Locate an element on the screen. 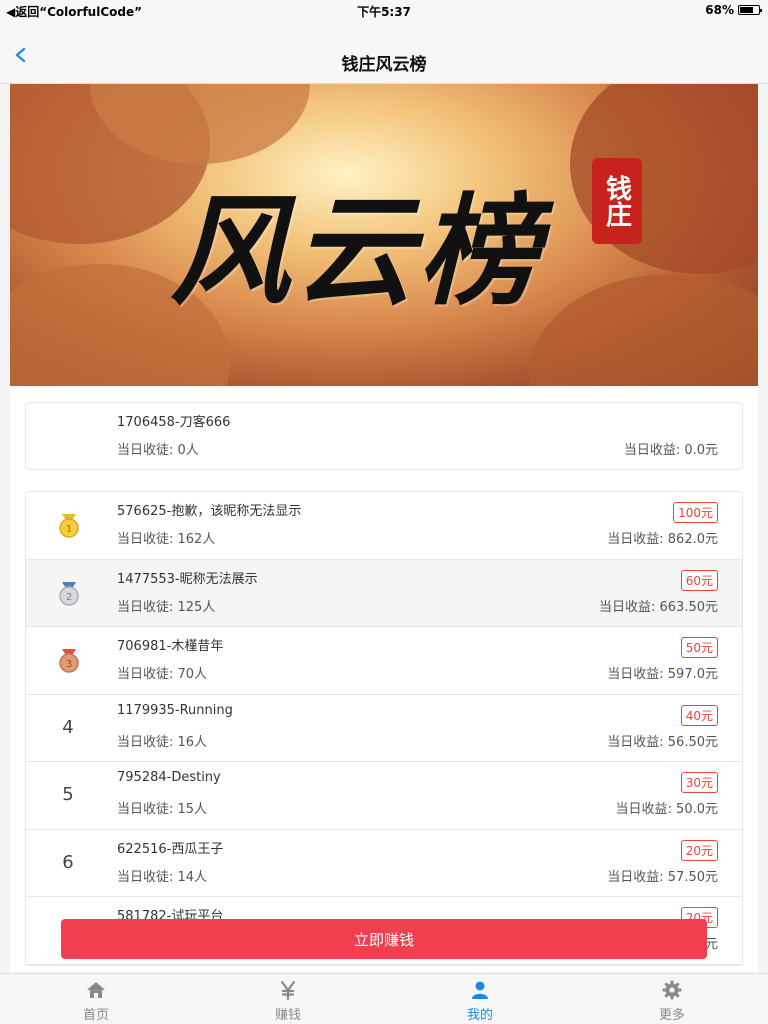  home-icon is located at coordinates (96, 990).